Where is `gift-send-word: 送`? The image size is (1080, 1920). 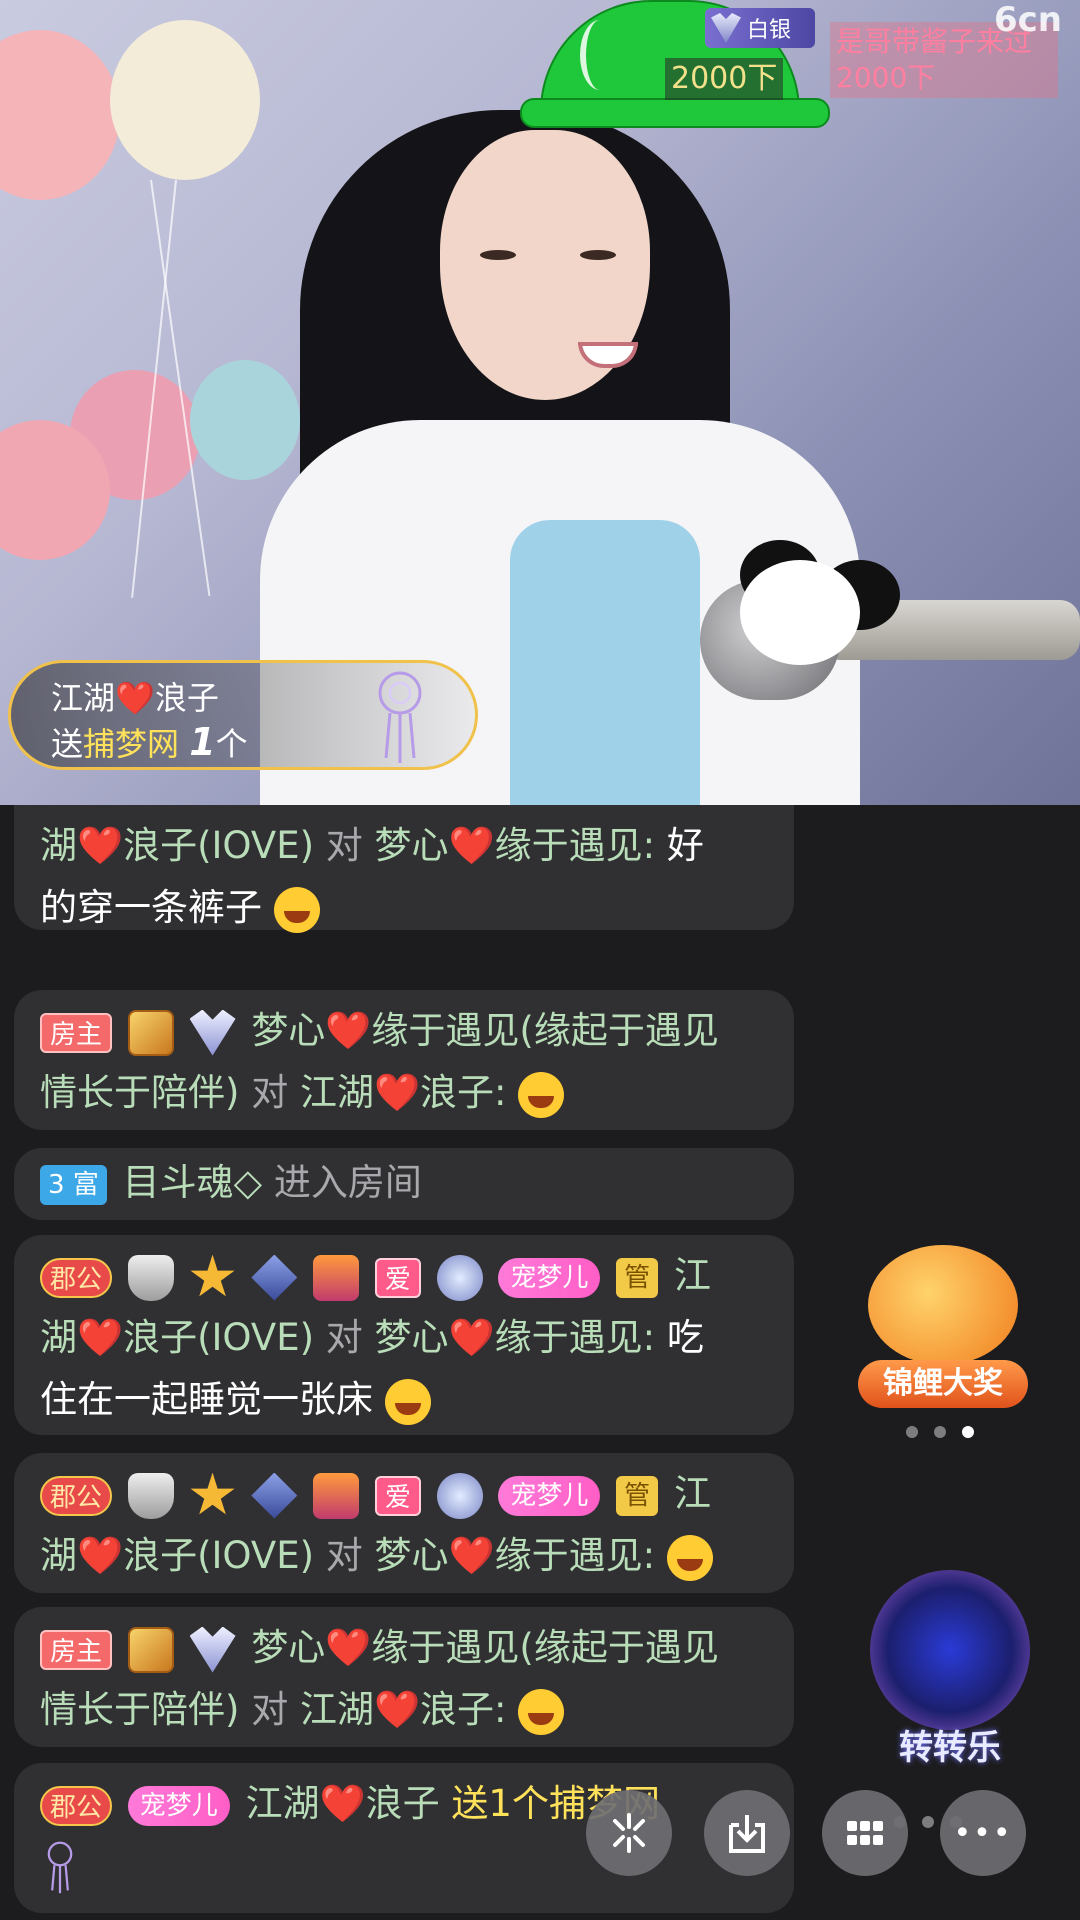
gift-send-word: 送 is located at coordinates (67, 744).